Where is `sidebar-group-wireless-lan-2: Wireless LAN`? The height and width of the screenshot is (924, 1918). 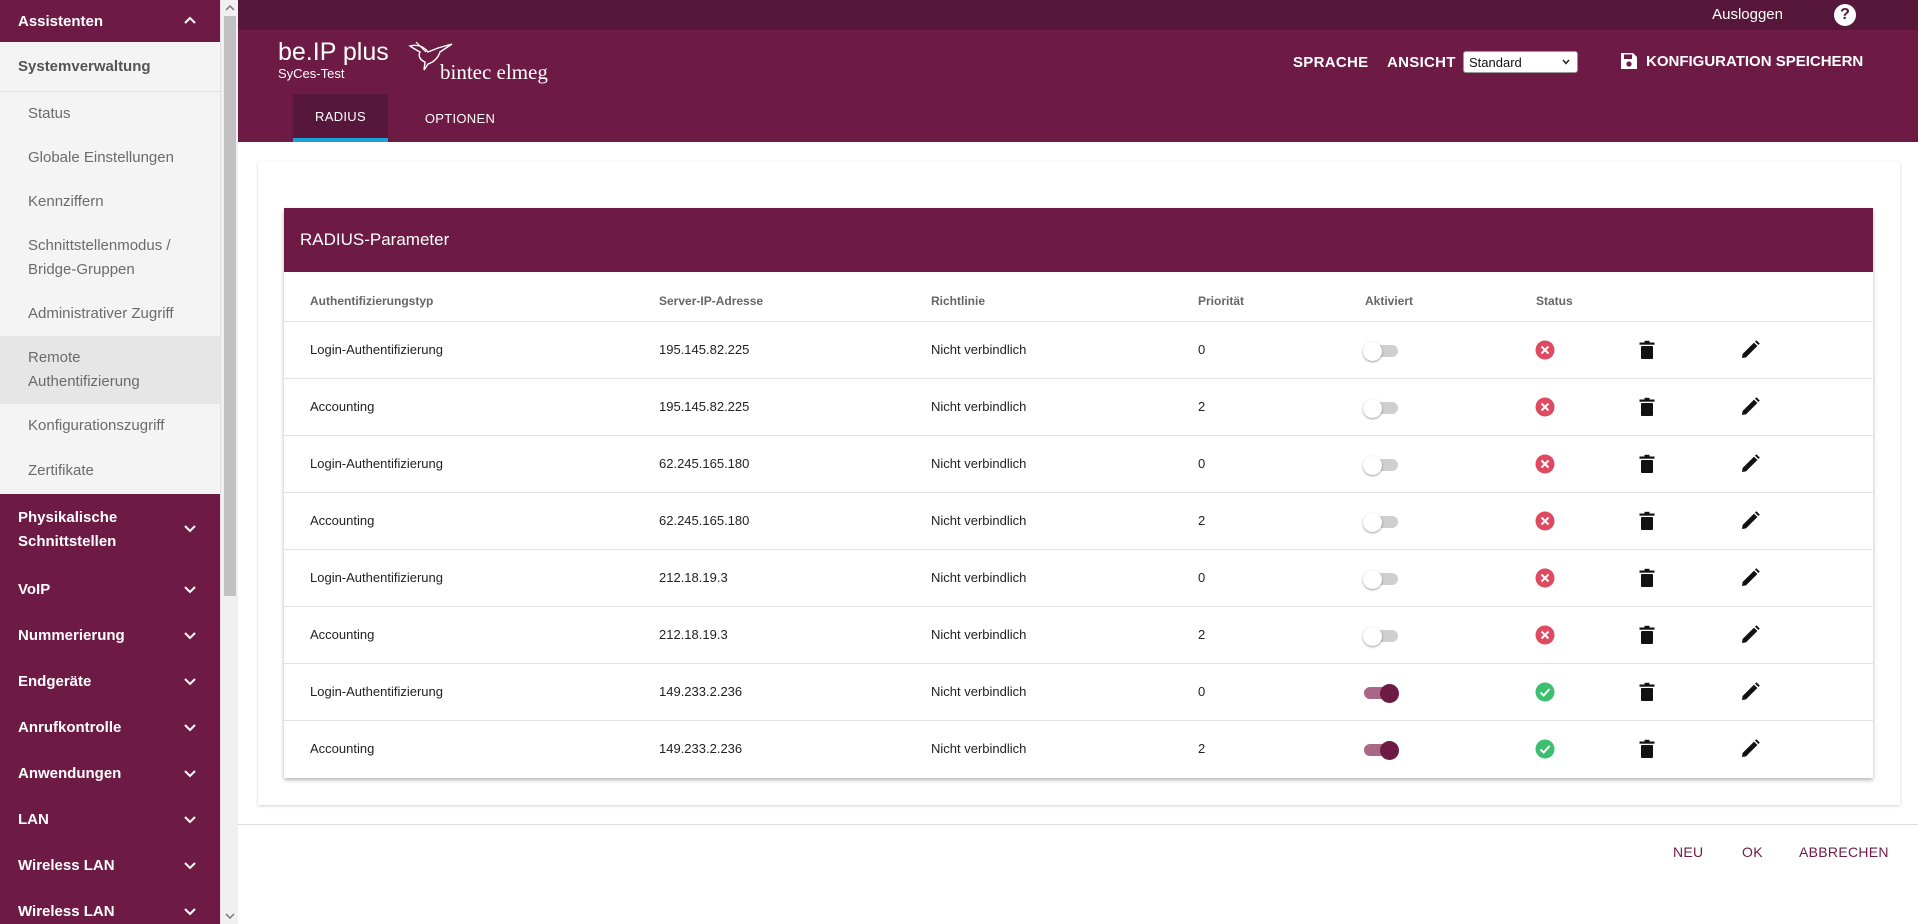
sidebar-group-wireless-lan-2: Wireless LAN is located at coordinates (110, 906).